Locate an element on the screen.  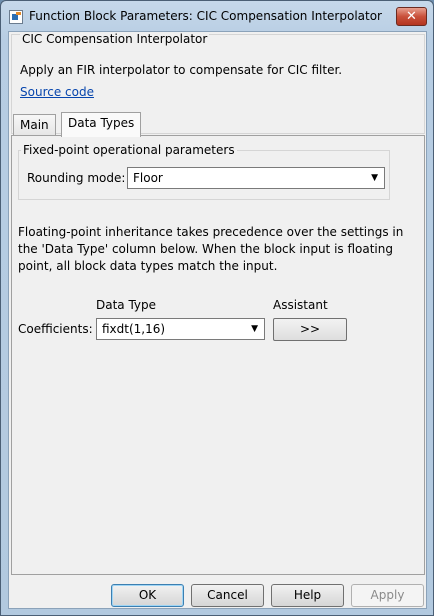
tab-data-types: Data Types is located at coordinates (101, 124).